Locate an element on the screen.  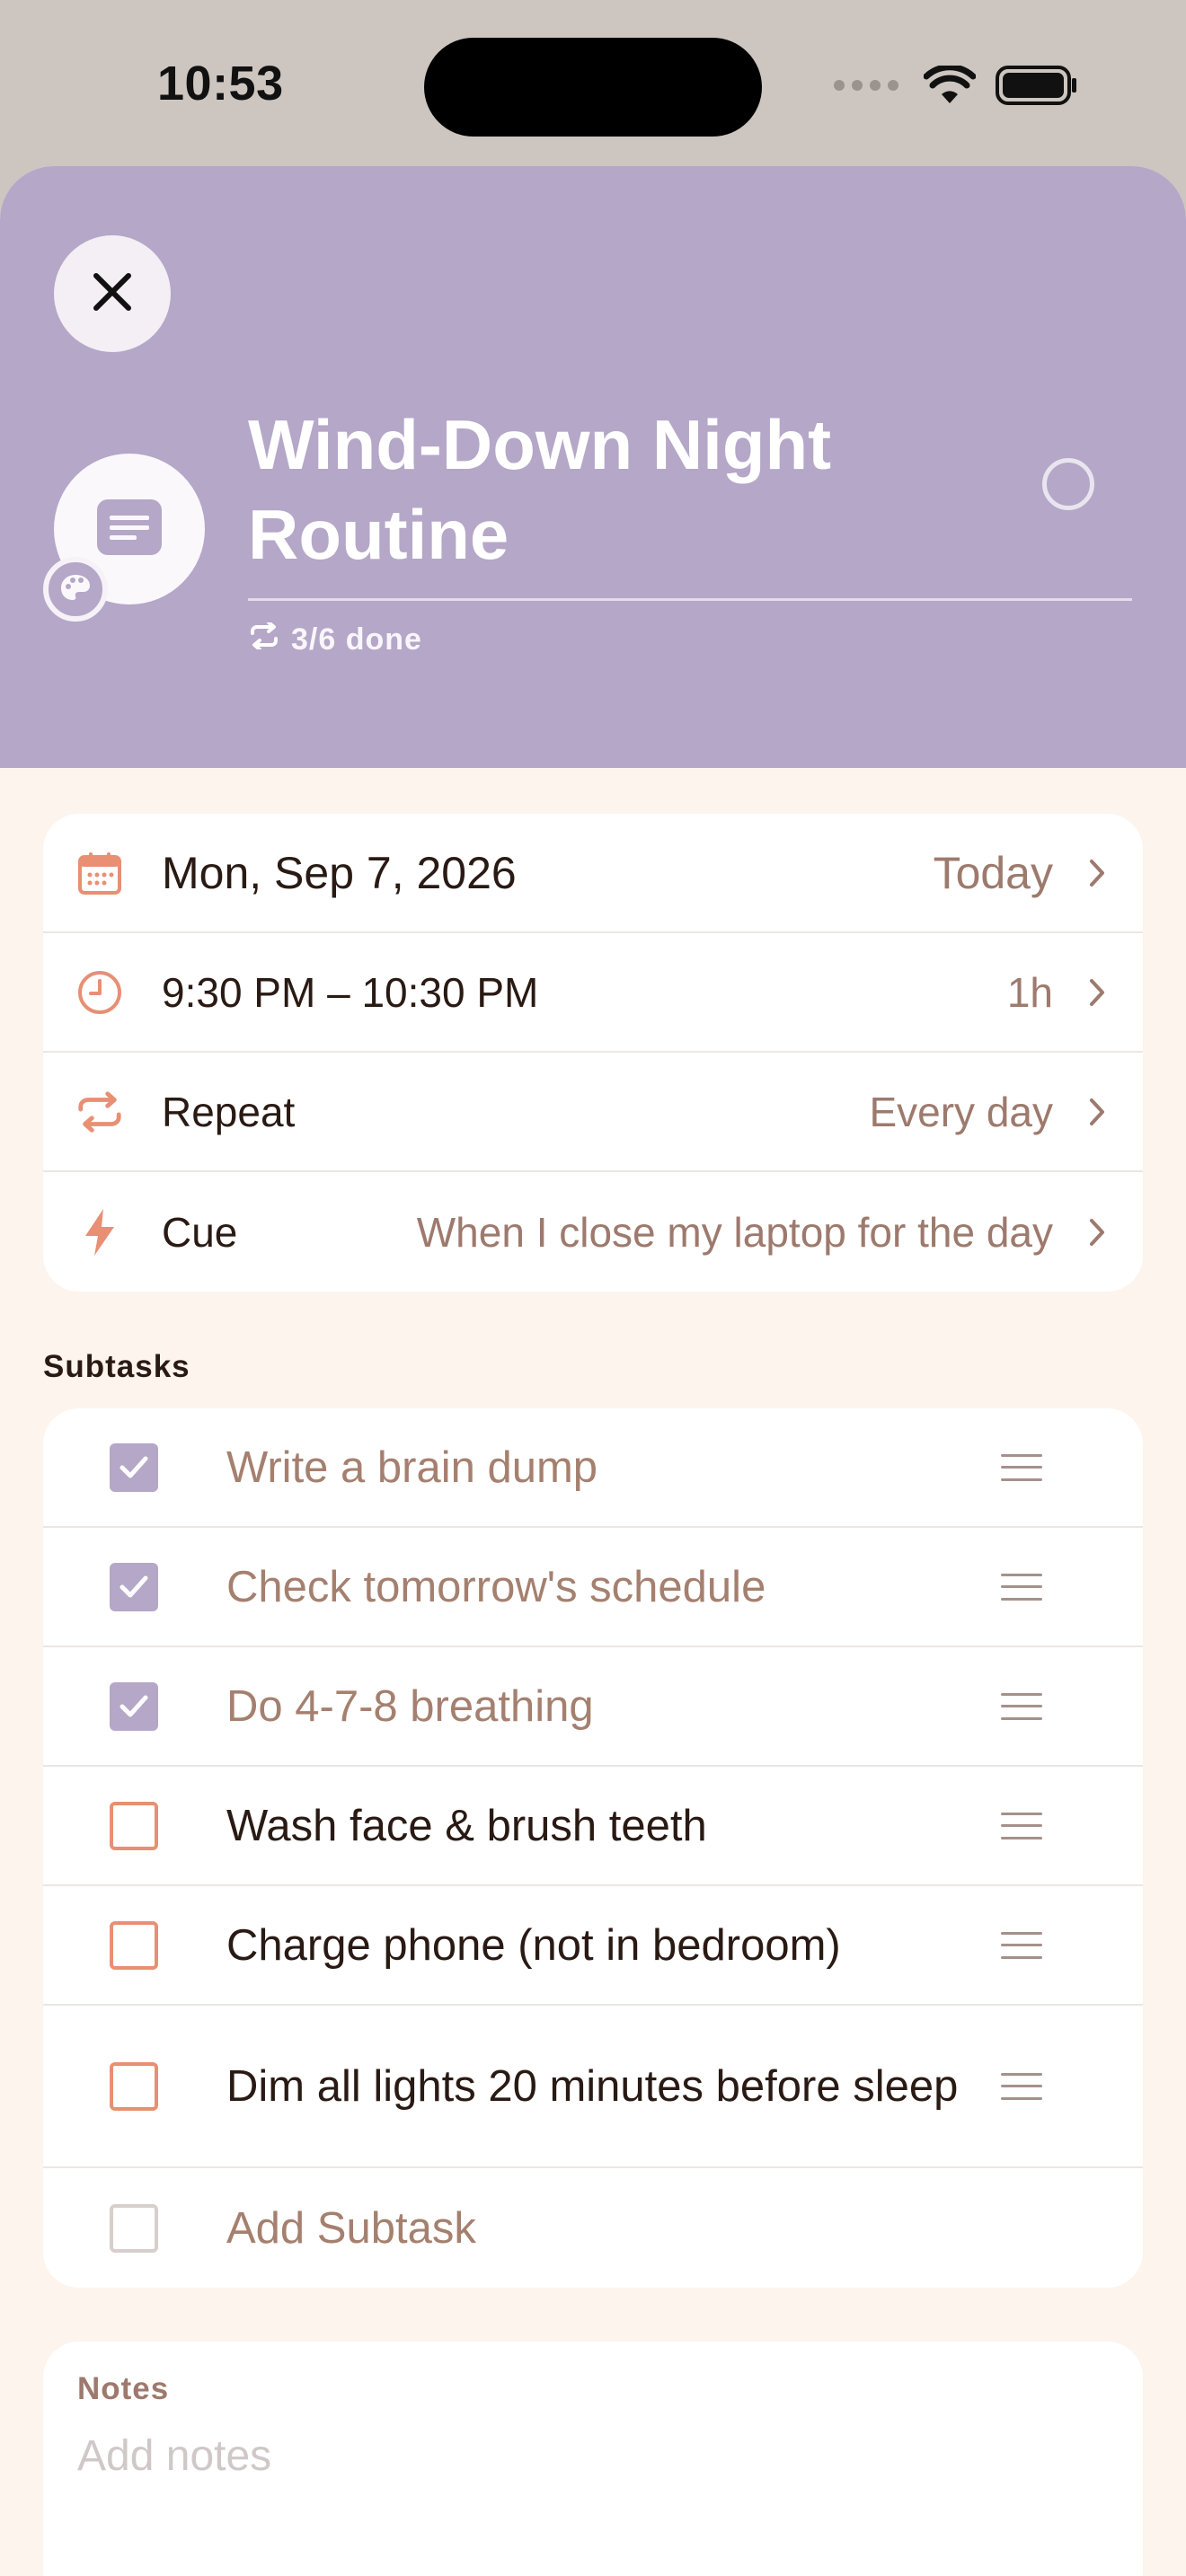
subtask-label: Do 4-7-8 breathing is located at coordinates (594, 1706).